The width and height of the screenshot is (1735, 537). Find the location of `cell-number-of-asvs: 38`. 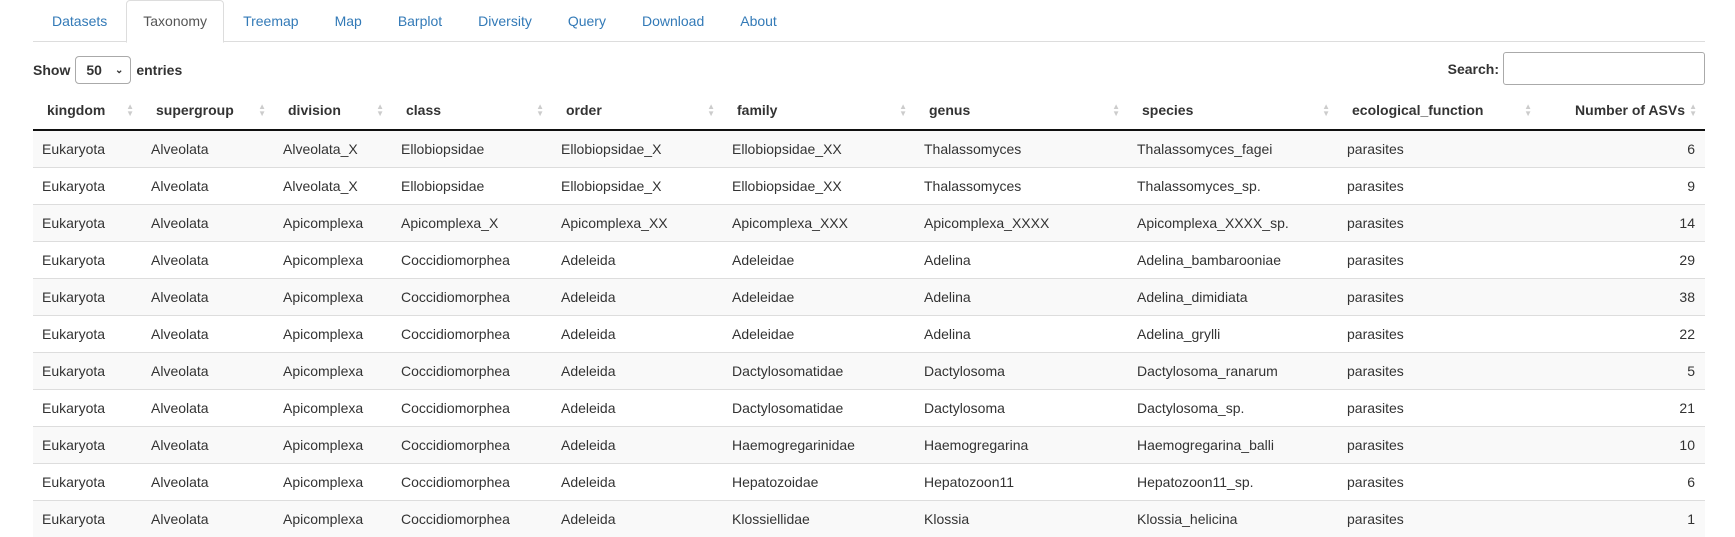

cell-number-of-asvs: 38 is located at coordinates (1622, 296).